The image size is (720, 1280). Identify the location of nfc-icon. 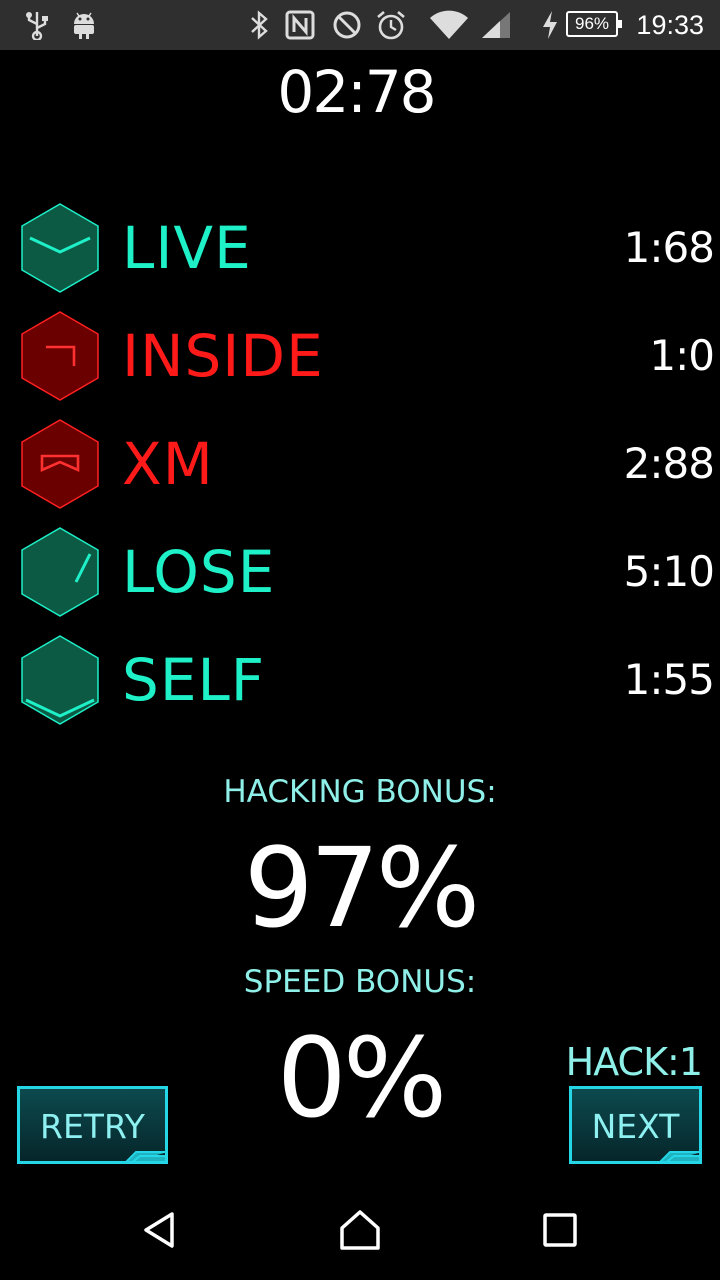
(300, 25).